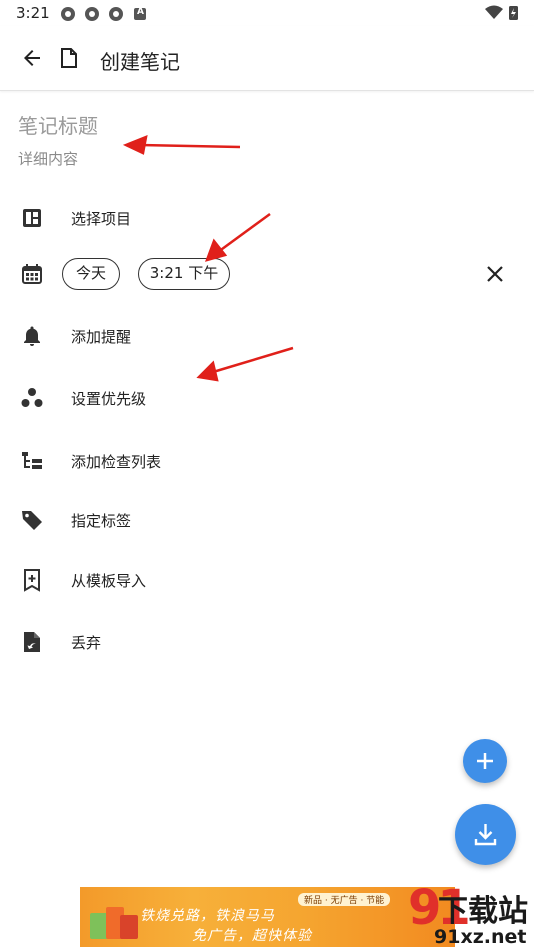  What do you see at coordinates (480, 937) in the screenshot?
I see `watermark-domain: 91xz.net` at bounding box center [480, 937].